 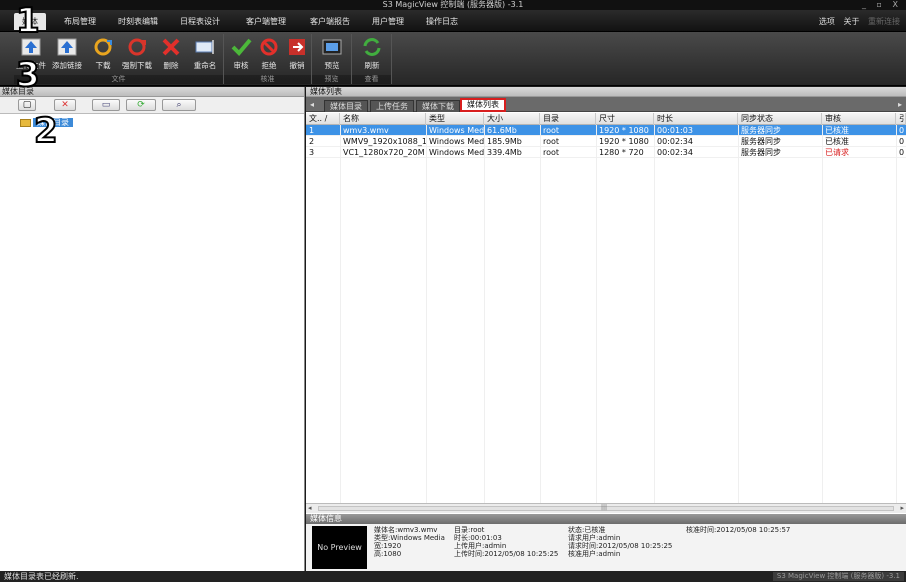 I want to click on info-type: 类型:Windows Media, so click(x=409, y=538).